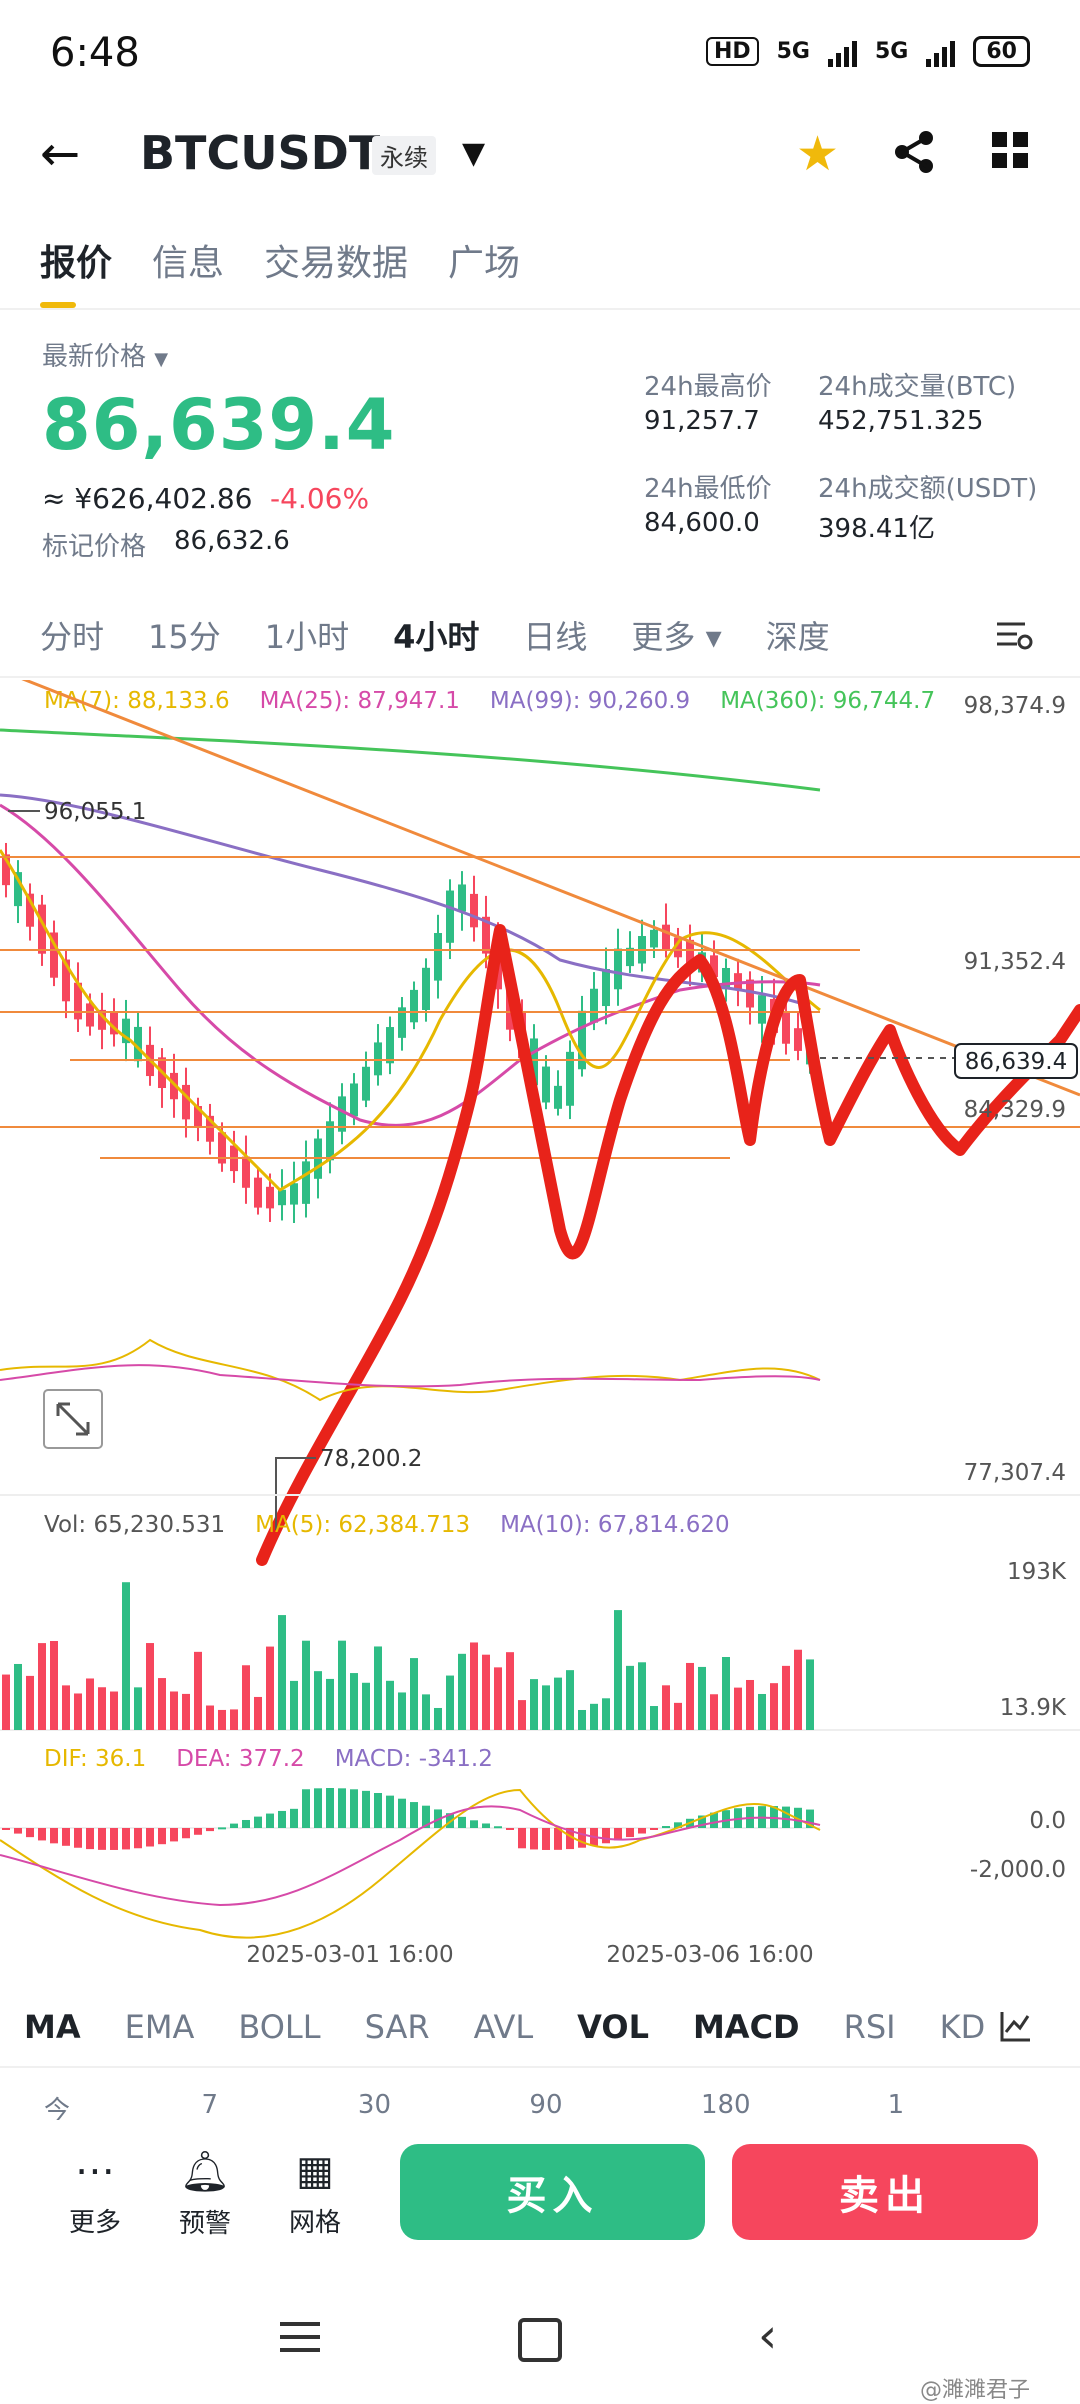  I want to click on more-button: ⋯ 更多, so click(95, 2193).